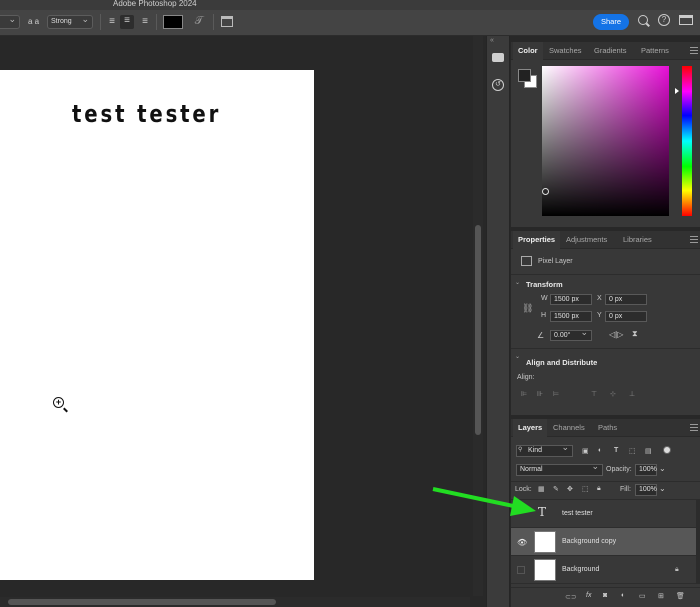 The width and height of the screenshot is (700, 607). What do you see at coordinates (145, 22) in the screenshot?
I see `align-right-icon: ≡` at bounding box center [145, 22].